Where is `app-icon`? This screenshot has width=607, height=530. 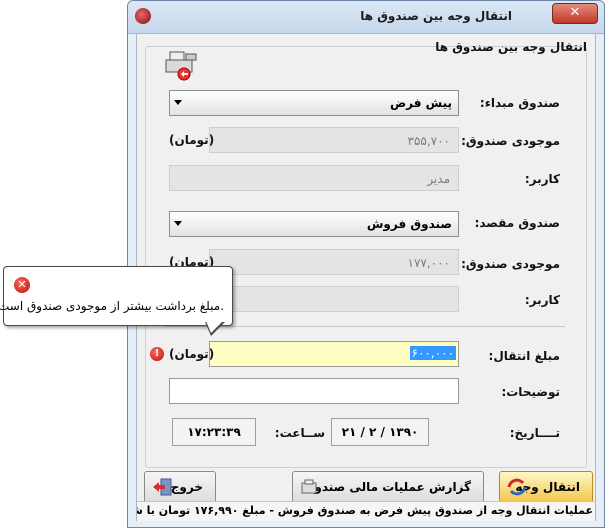
app-icon is located at coordinates (143, 16).